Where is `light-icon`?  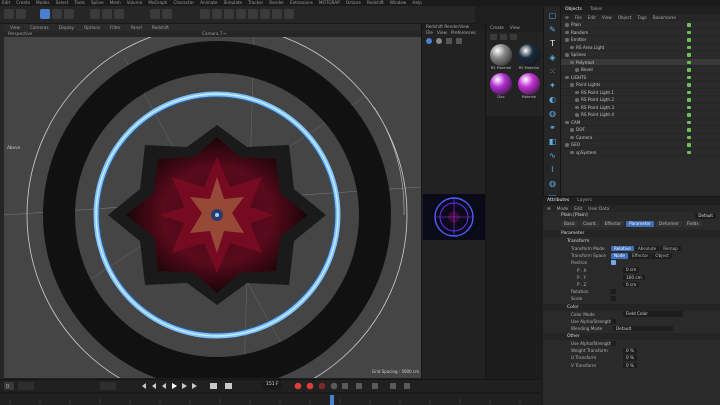 light-icon is located at coordinates (289, 14).